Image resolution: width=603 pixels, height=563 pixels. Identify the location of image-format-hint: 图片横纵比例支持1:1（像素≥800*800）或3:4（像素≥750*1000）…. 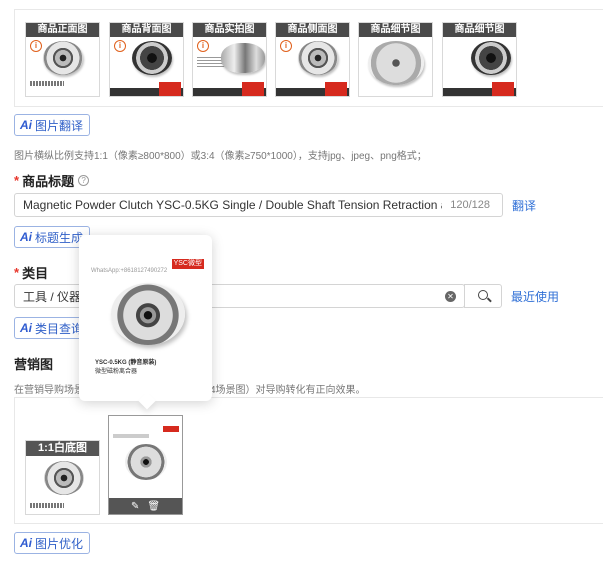
(220, 156).